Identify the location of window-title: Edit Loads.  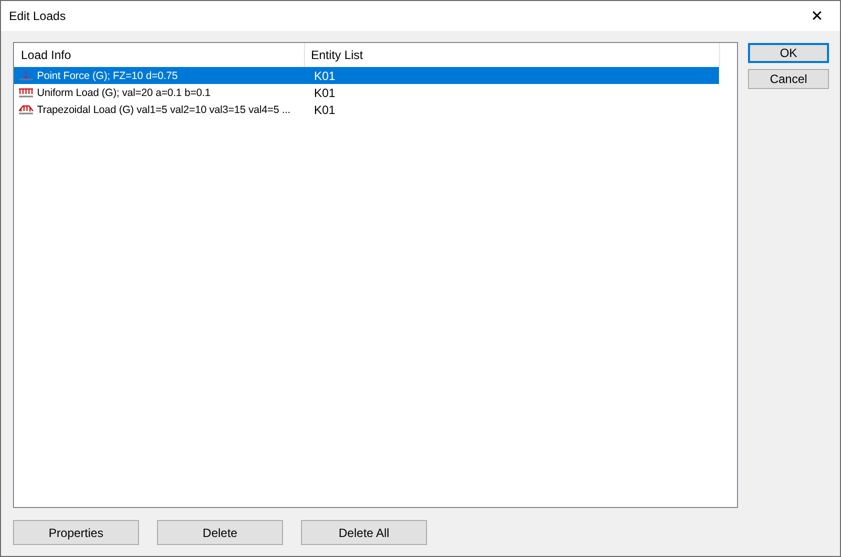
(37, 16).